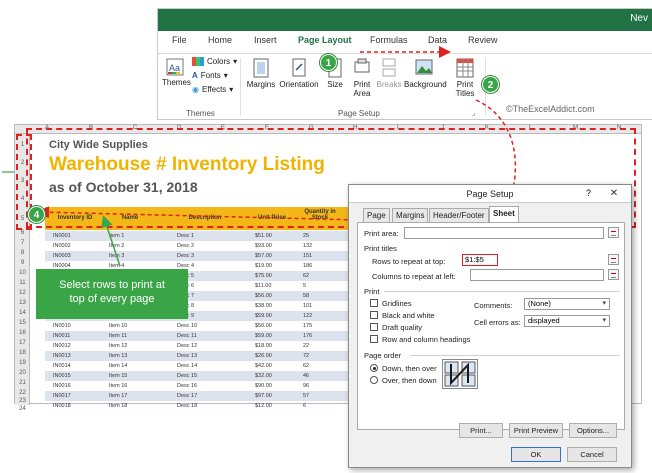 The image size is (652, 473). What do you see at coordinates (374, 315) in the screenshot?
I see `black-white-checkbox` at bounding box center [374, 315].